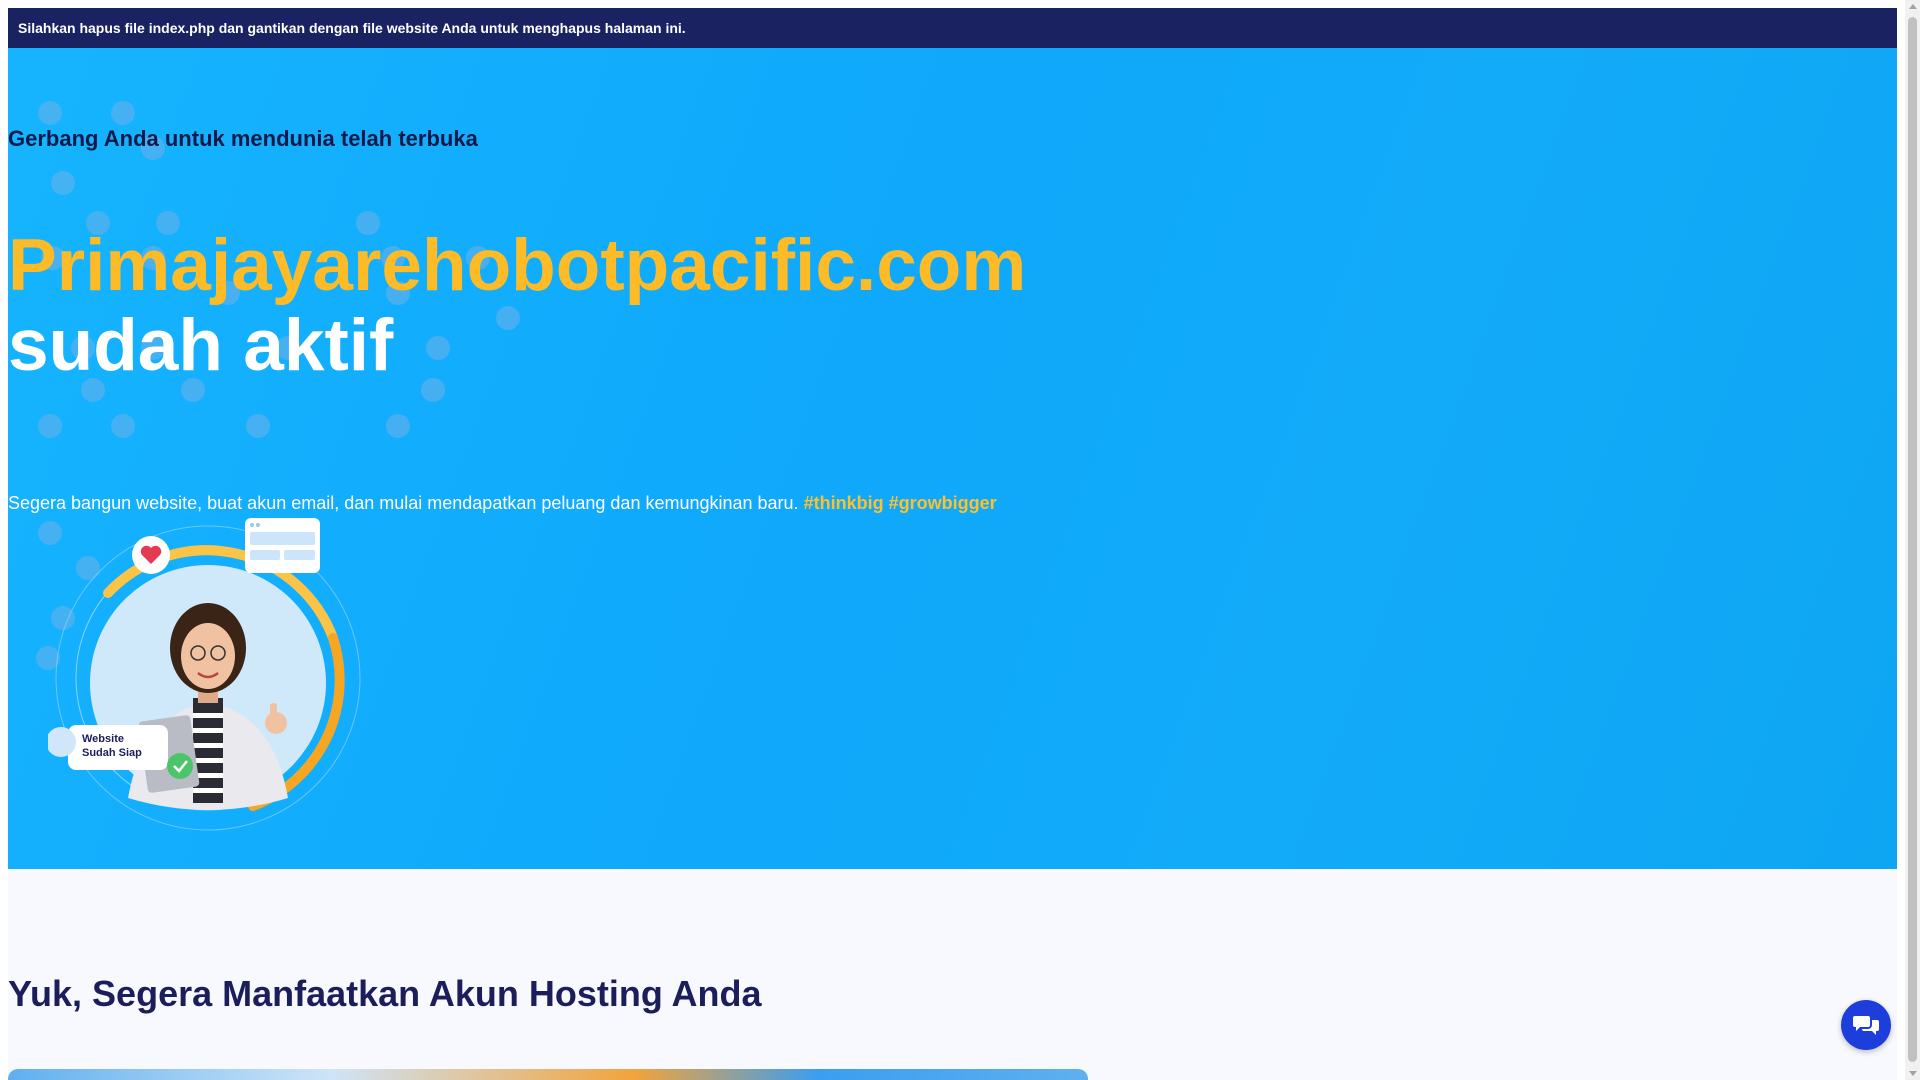  I want to click on domain-name: Primajayarehobotpacific.com, so click(517, 265).